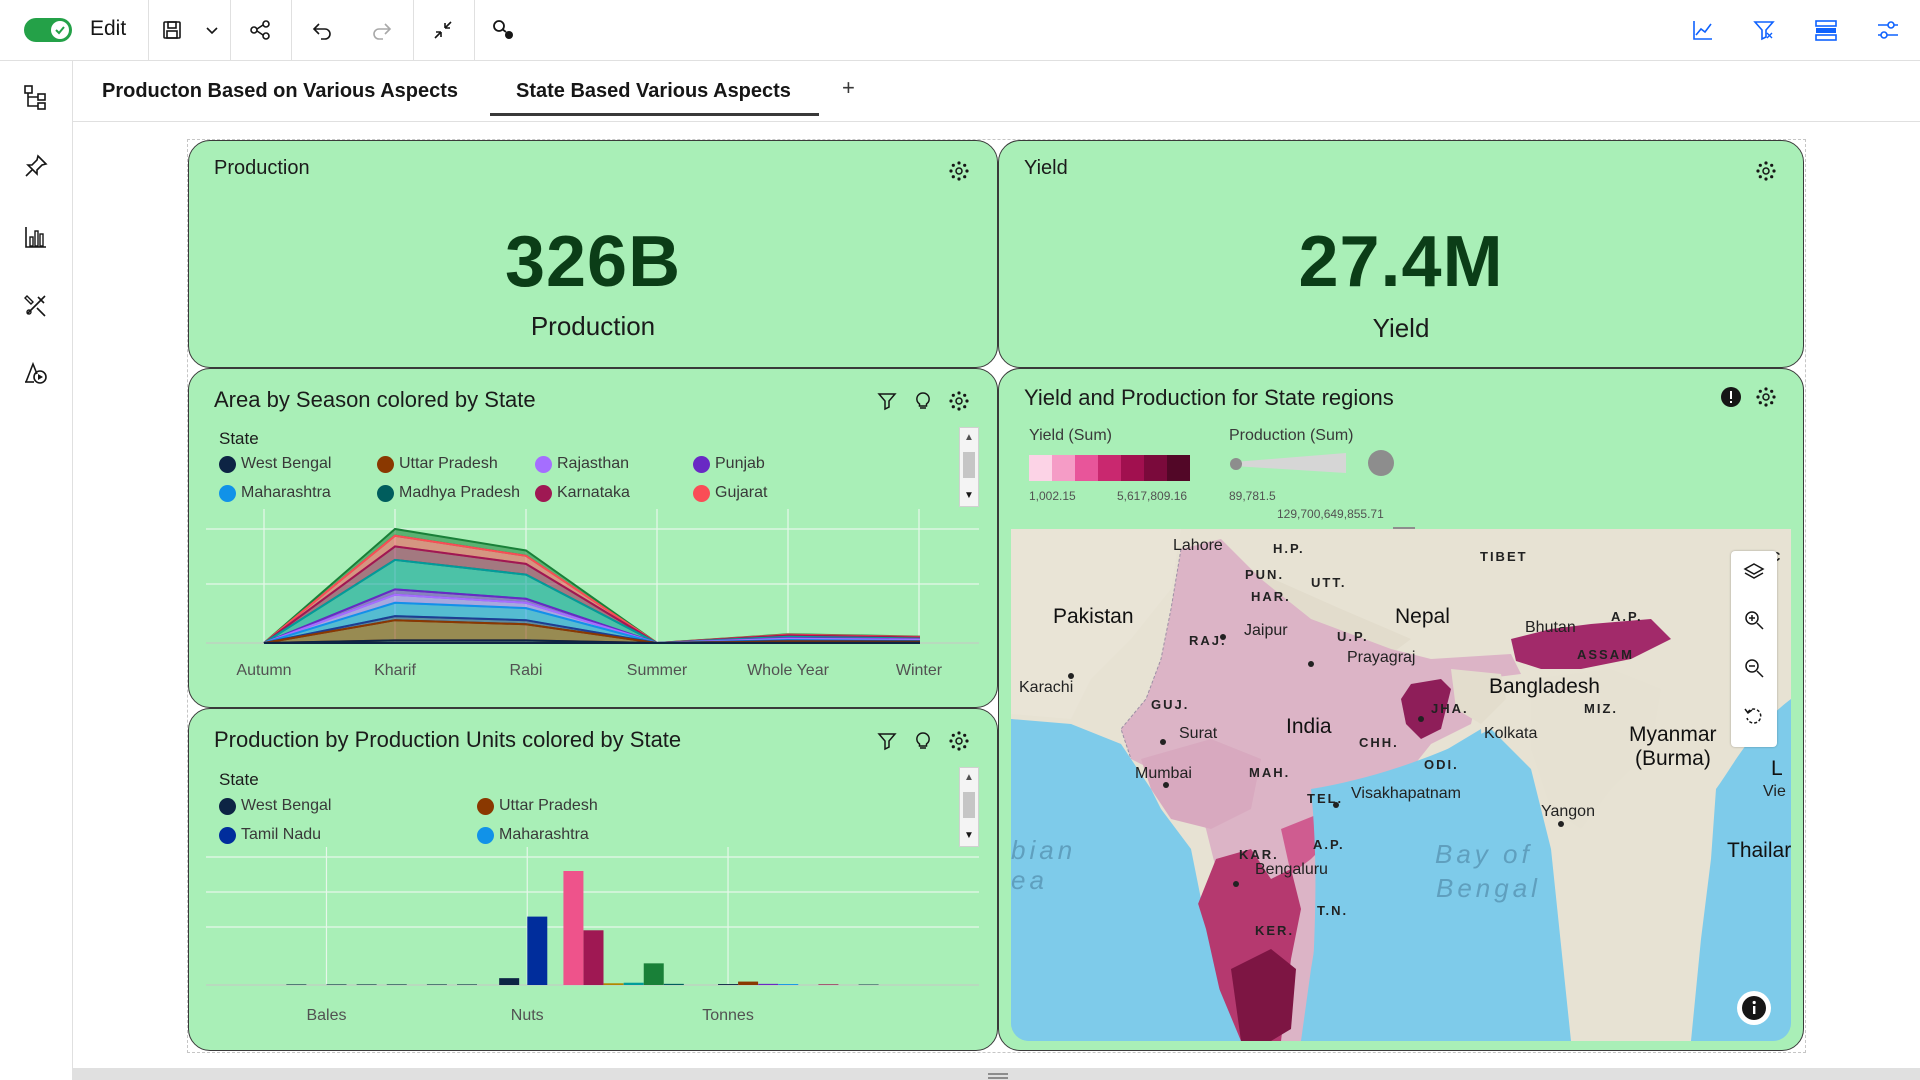  Describe the element at coordinates (1504, 556) in the screenshot. I see `map-label-tibet: TIBET` at that location.